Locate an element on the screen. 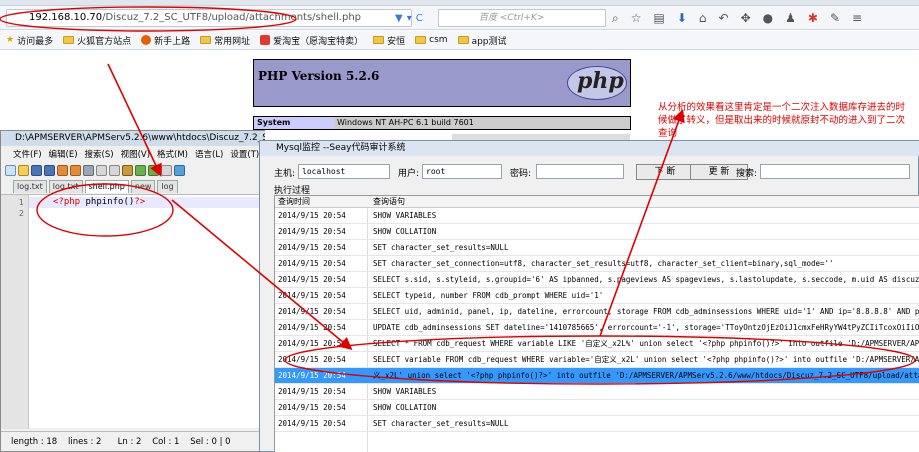 The image size is (919, 452). seay-connection-form: 主机: localhost 用户: root 密码: 下 断 更 新 搜索: is located at coordinates (589, 172).